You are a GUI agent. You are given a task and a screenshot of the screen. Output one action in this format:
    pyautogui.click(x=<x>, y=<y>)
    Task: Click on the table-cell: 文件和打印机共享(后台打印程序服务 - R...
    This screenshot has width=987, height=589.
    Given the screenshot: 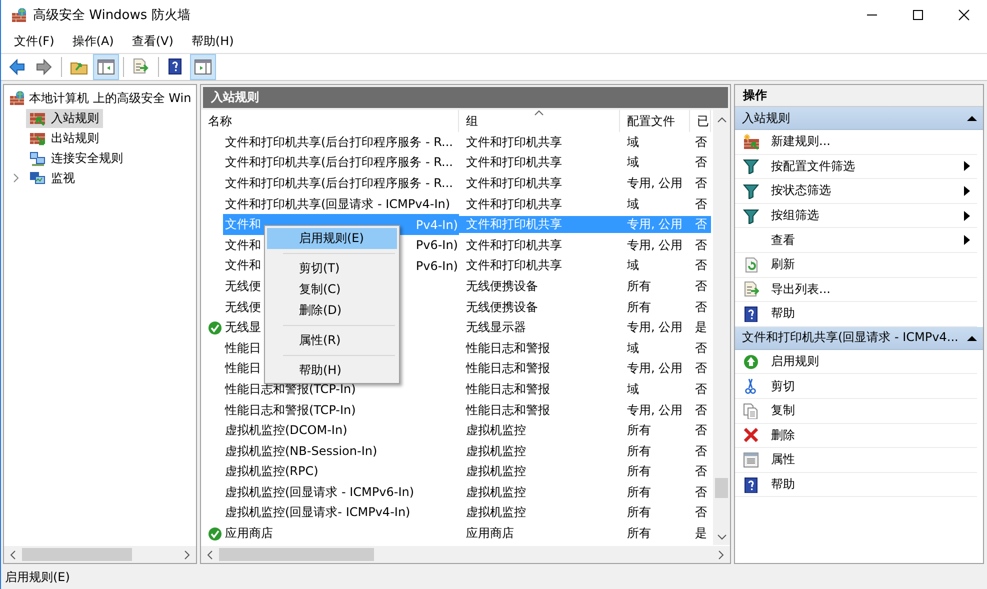 What is the action you would take?
    pyautogui.click(x=339, y=163)
    